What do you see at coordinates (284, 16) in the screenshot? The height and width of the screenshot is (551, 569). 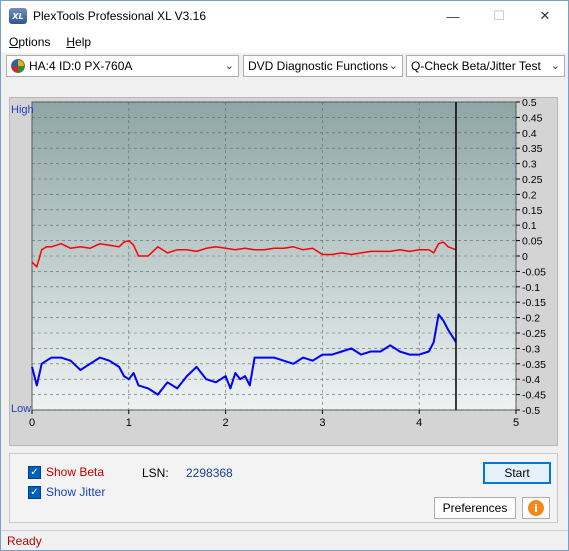 I see `title-bar: XL PlexTools Professional XL V3.16 — ☐ ✕` at bounding box center [284, 16].